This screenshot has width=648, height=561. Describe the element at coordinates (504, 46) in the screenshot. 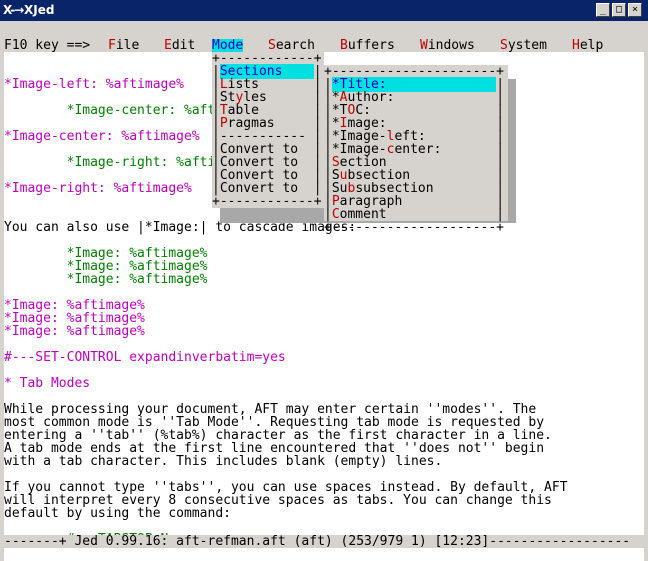

I see `menu-hotkey: S` at that location.